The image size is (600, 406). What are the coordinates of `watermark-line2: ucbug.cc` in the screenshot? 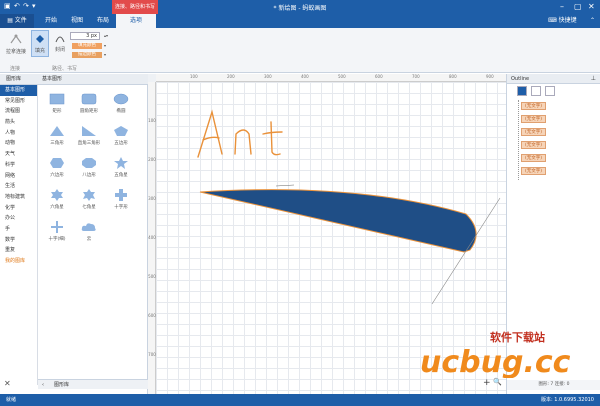 It's located at (495, 361).